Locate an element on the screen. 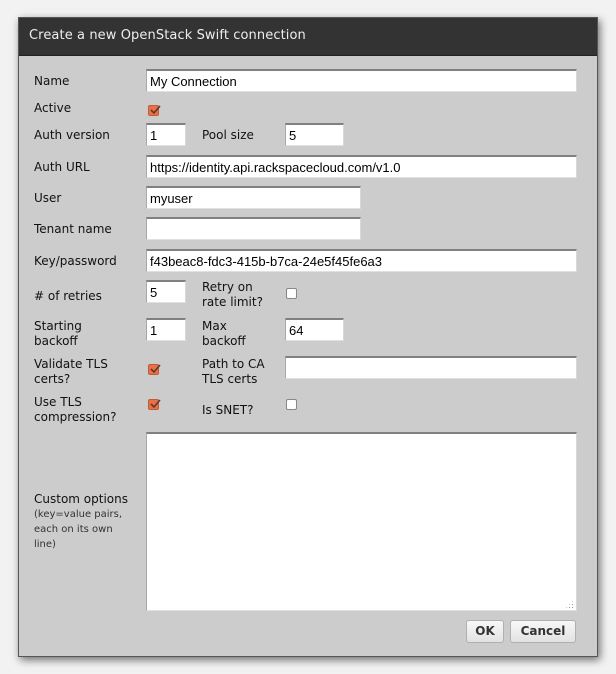 The image size is (616, 674). name-input: My Connection is located at coordinates (361, 80).